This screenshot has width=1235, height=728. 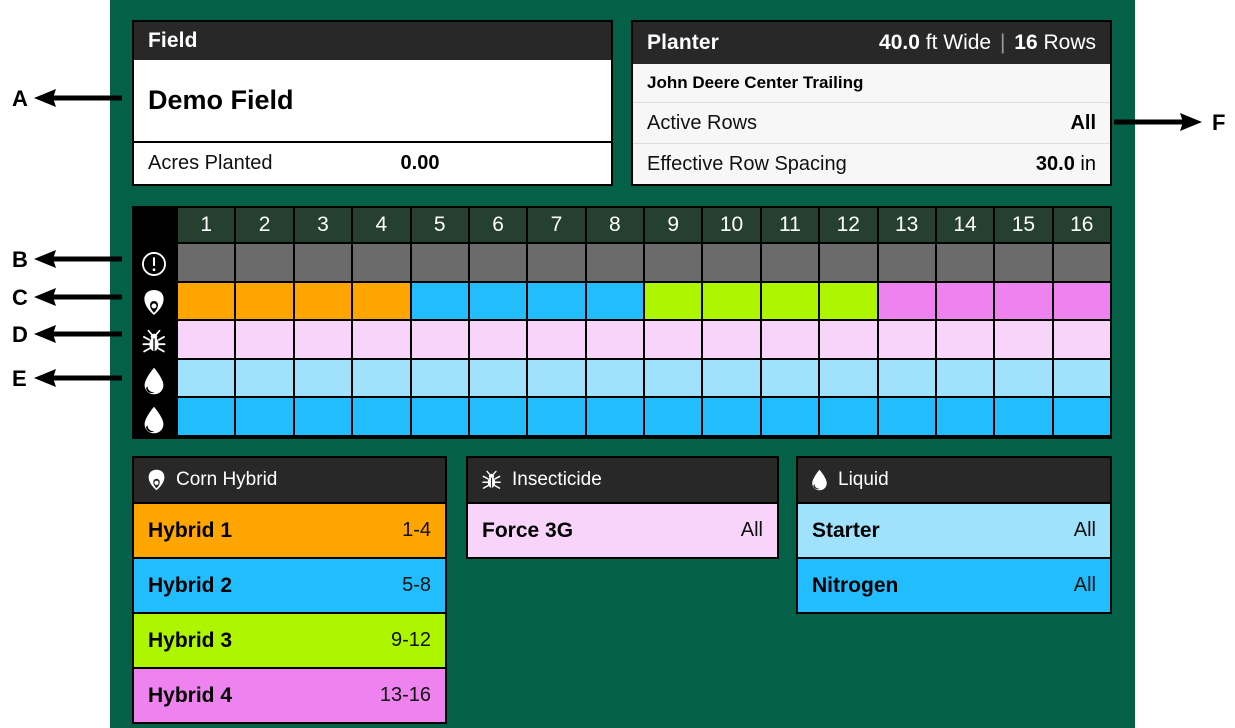 What do you see at coordinates (848, 225) in the screenshot?
I see `row-grid-column-header: 12` at bounding box center [848, 225].